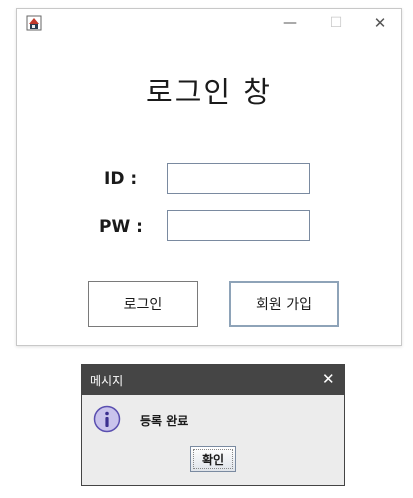  Describe the element at coordinates (336, 23) in the screenshot. I see `maximize-button: ☐` at that location.